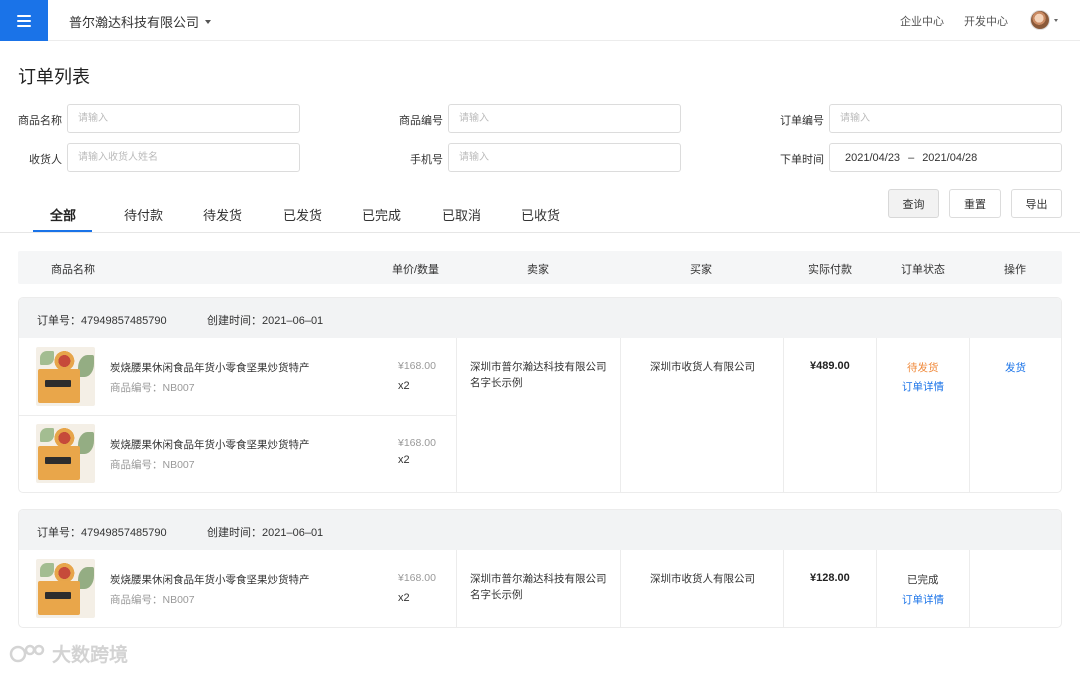 The height and width of the screenshot is (675, 1080). I want to click on order-no-label: 订单编号, so click(802, 121).